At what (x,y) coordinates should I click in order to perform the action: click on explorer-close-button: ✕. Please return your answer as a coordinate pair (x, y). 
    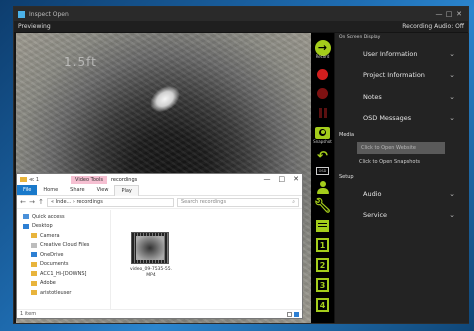
    Looking at the image, I should click on (296, 179).